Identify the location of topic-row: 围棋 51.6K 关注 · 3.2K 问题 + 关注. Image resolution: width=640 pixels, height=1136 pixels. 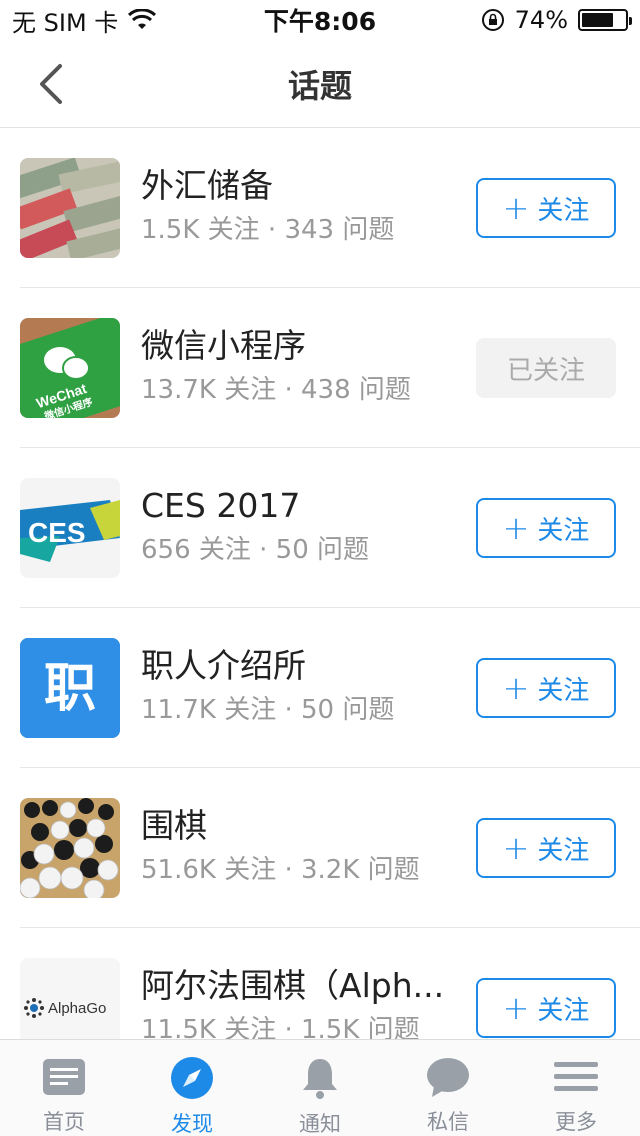
(320, 848).